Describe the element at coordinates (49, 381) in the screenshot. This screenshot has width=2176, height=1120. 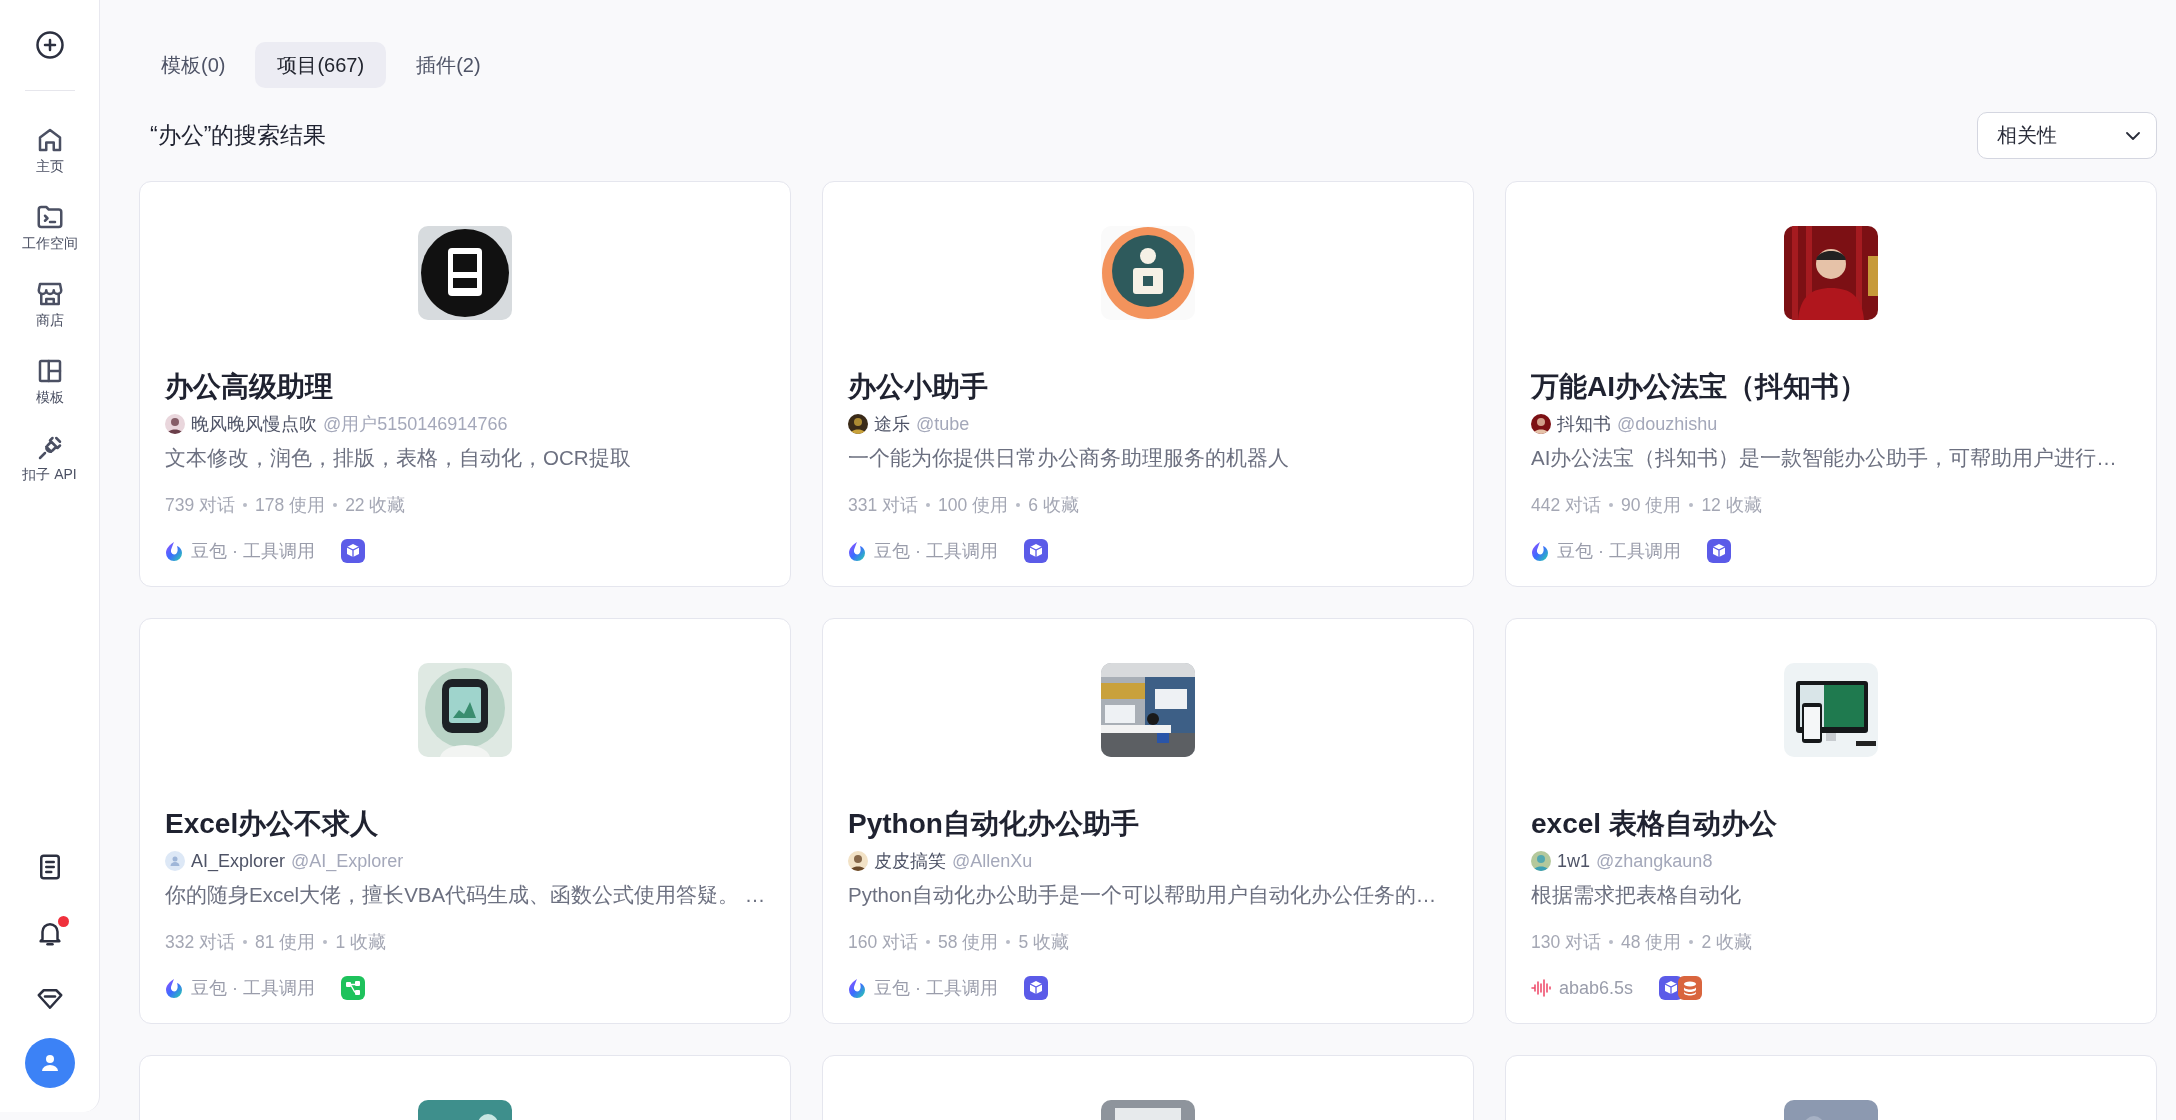
I see `nav-item: 模板` at that location.